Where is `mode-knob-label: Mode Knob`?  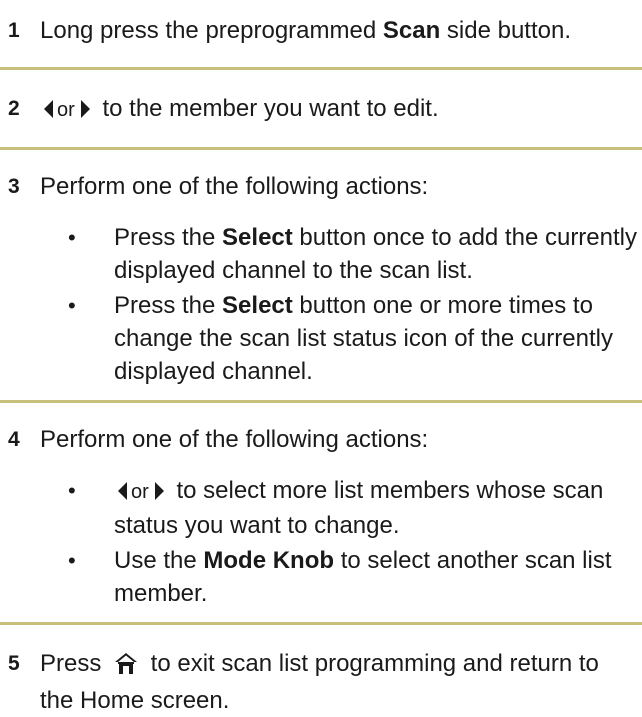 mode-knob-label: Mode Knob is located at coordinates (269, 560).